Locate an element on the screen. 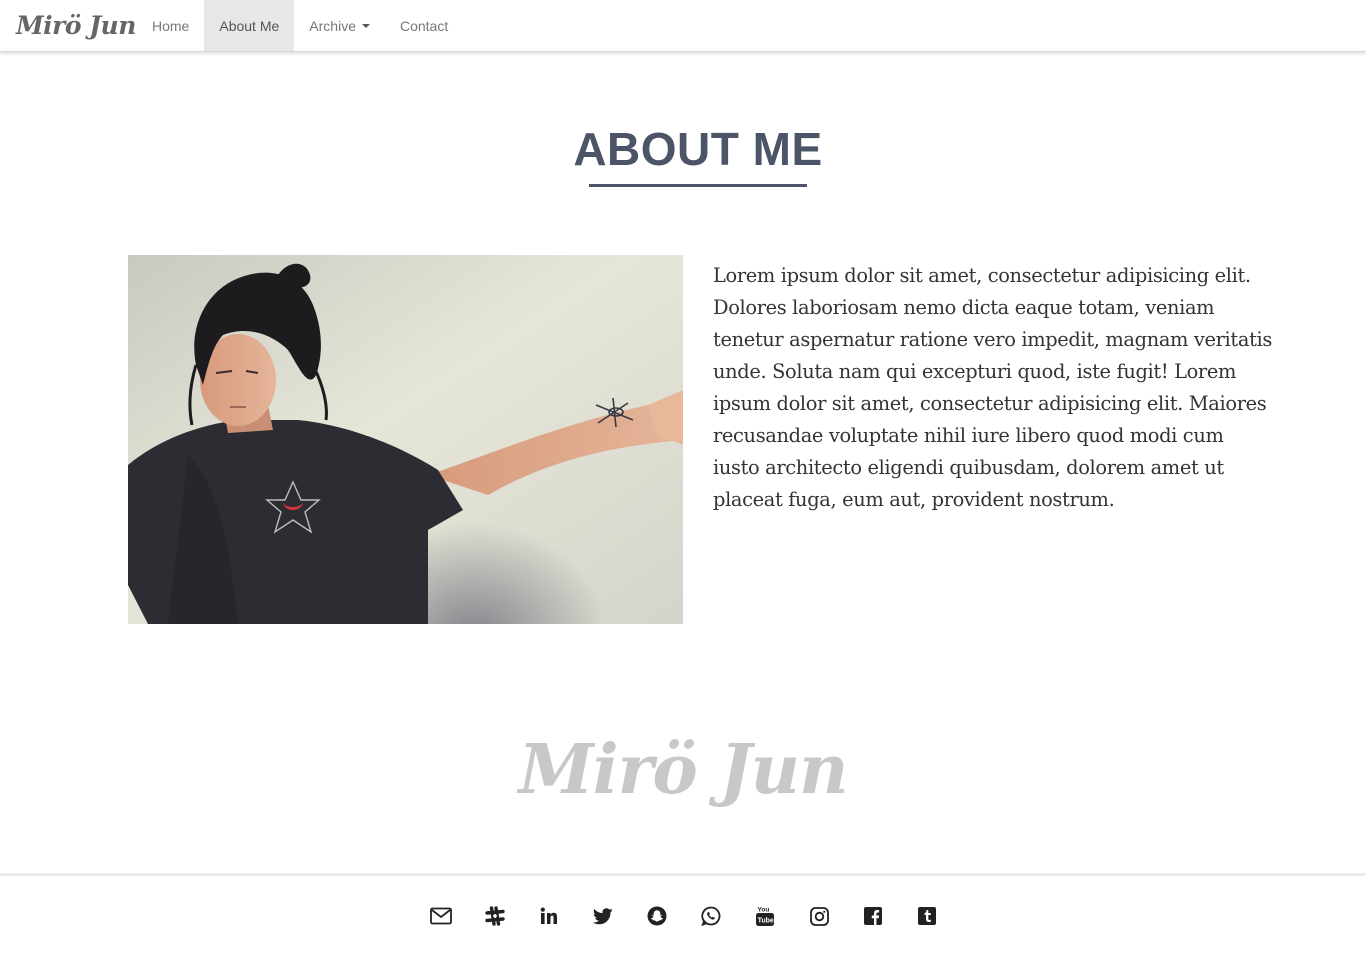  linkedin-icon is located at coordinates (549, 916).